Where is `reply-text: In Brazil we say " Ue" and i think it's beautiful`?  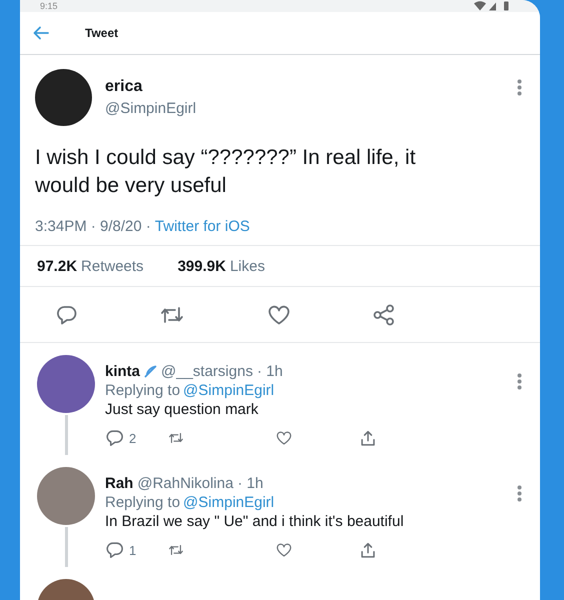 reply-text: In Brazil we say " Ue" and i think it's beautiful is located at coordinates (254, 521).